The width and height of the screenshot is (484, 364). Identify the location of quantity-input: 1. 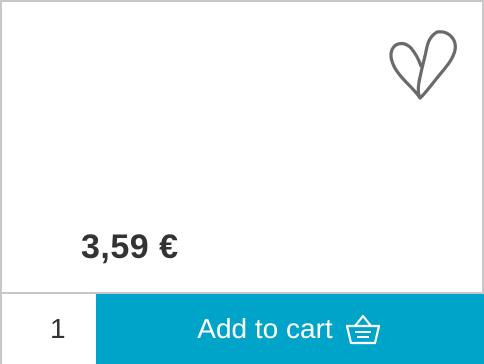
(48, 329).